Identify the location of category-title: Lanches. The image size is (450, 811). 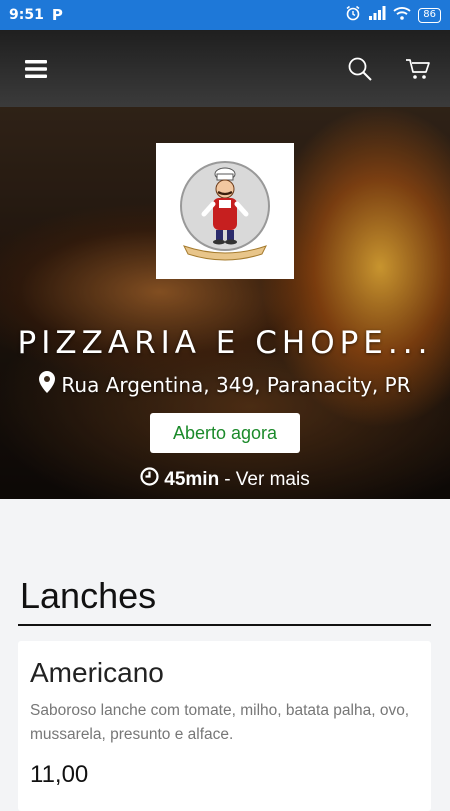
(88, 595).